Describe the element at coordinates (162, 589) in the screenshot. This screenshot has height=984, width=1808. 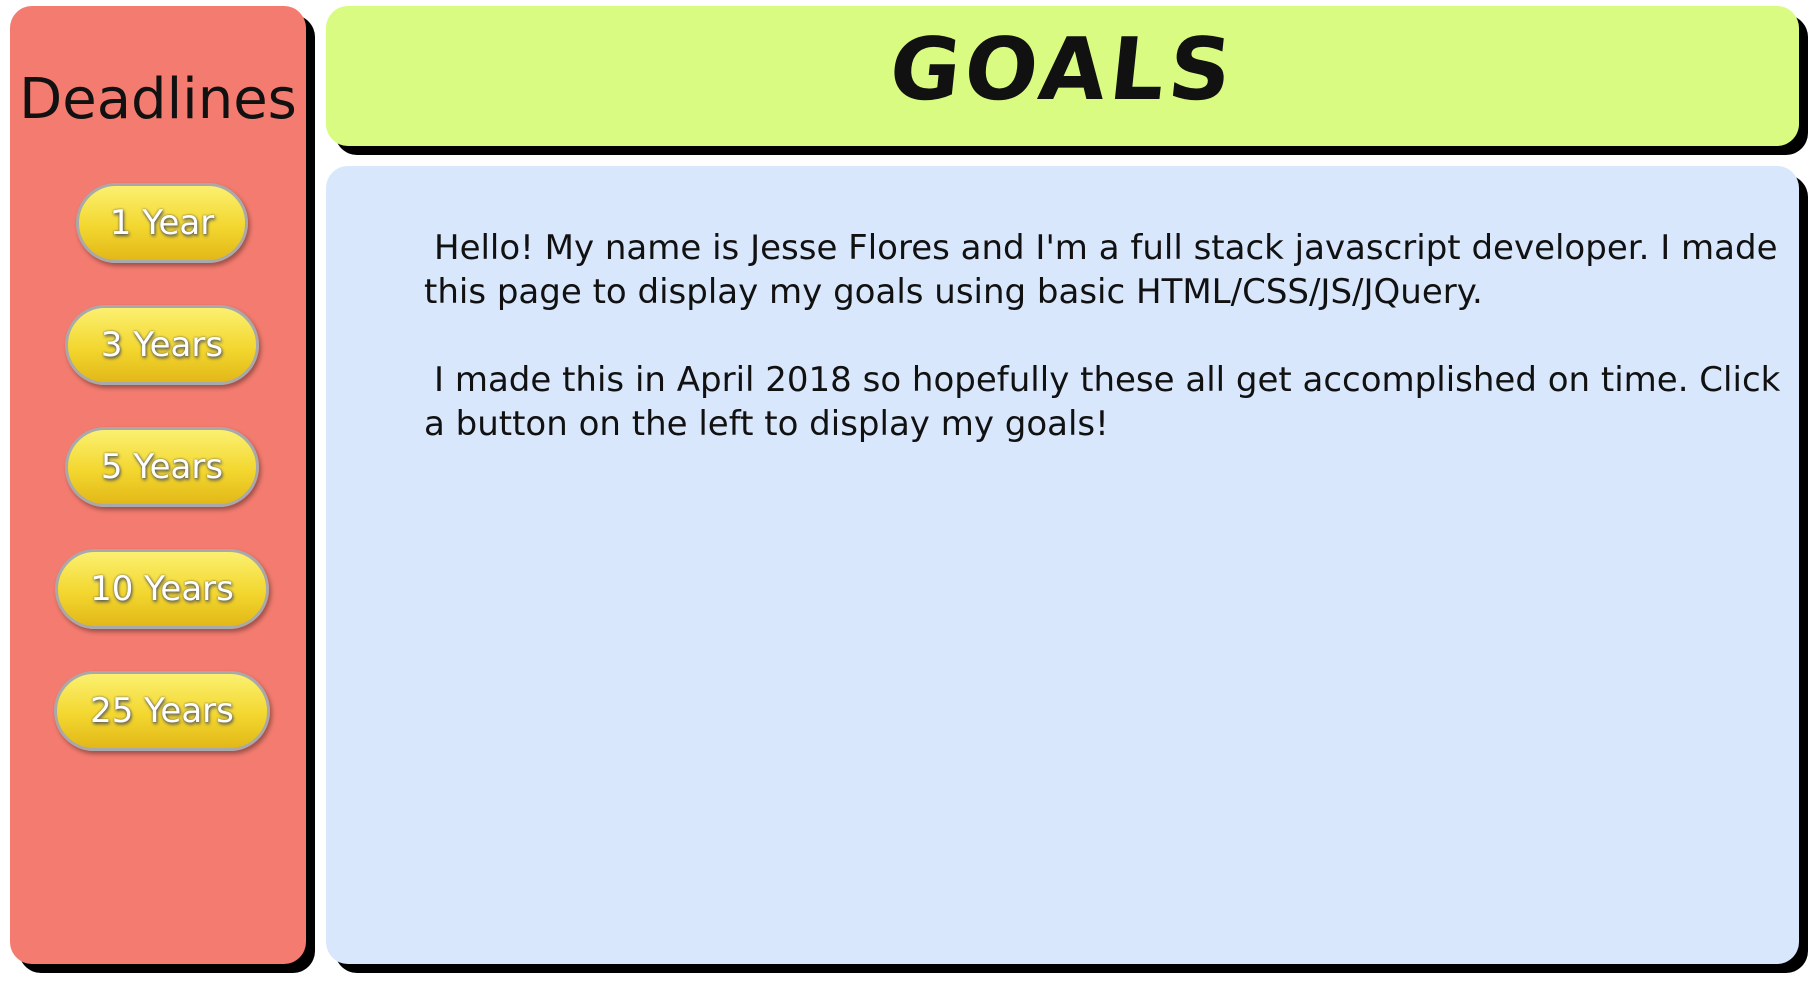
I see `deadline-button-10-years: 10 Years` at that location.